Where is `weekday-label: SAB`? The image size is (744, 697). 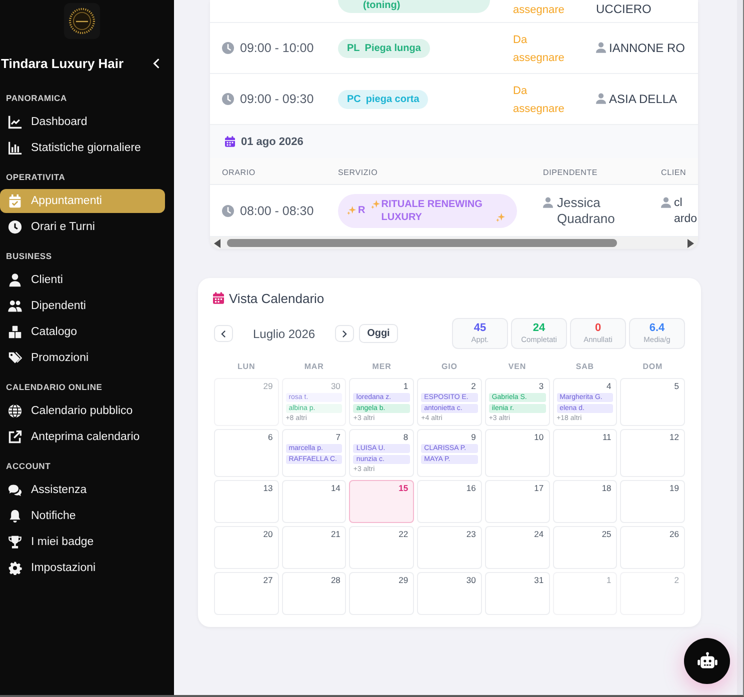 weekday-label: SAB is located at coordinates (585, 367).